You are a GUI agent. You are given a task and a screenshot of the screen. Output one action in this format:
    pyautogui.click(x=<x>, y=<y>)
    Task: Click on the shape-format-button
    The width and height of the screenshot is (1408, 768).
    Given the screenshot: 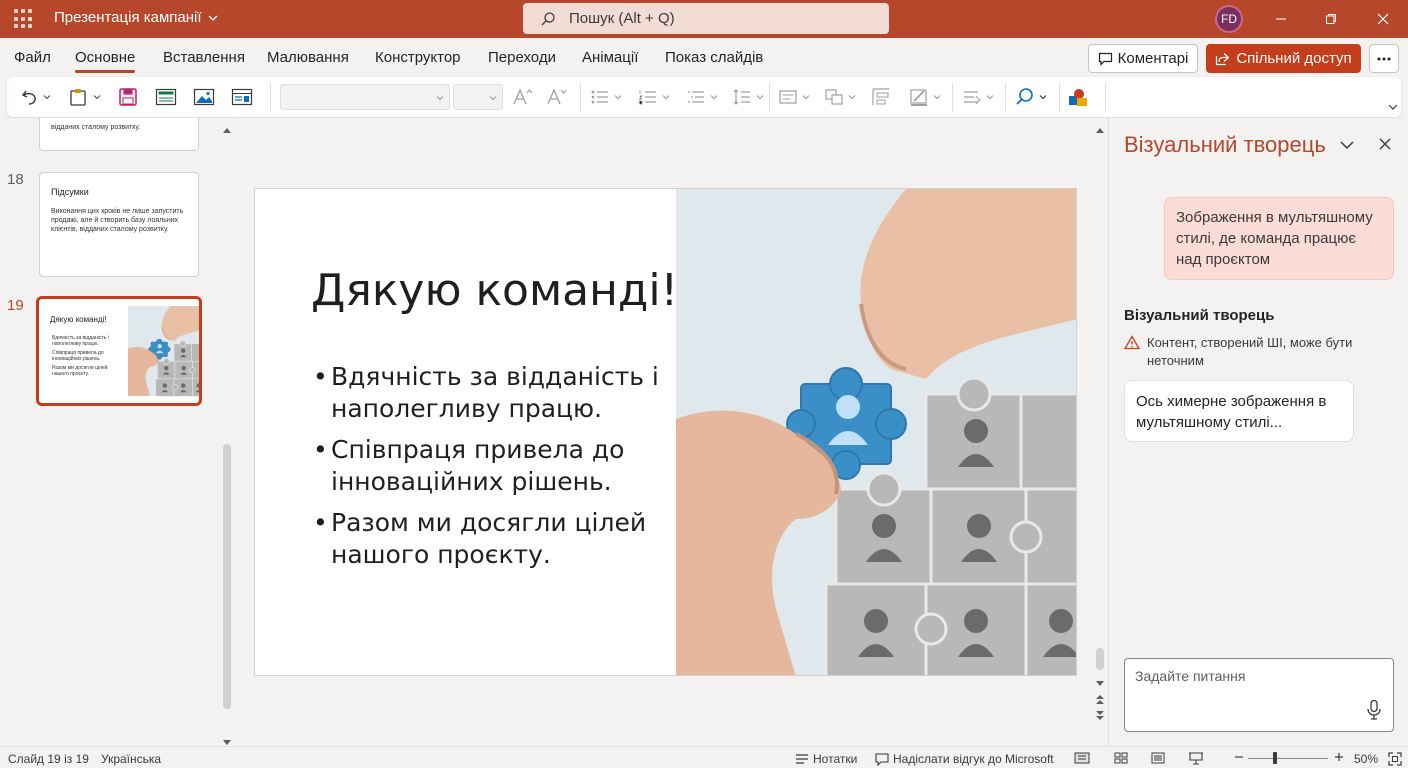 What is the action you would take?
    pyautogui.click(x=794, y=97)
    